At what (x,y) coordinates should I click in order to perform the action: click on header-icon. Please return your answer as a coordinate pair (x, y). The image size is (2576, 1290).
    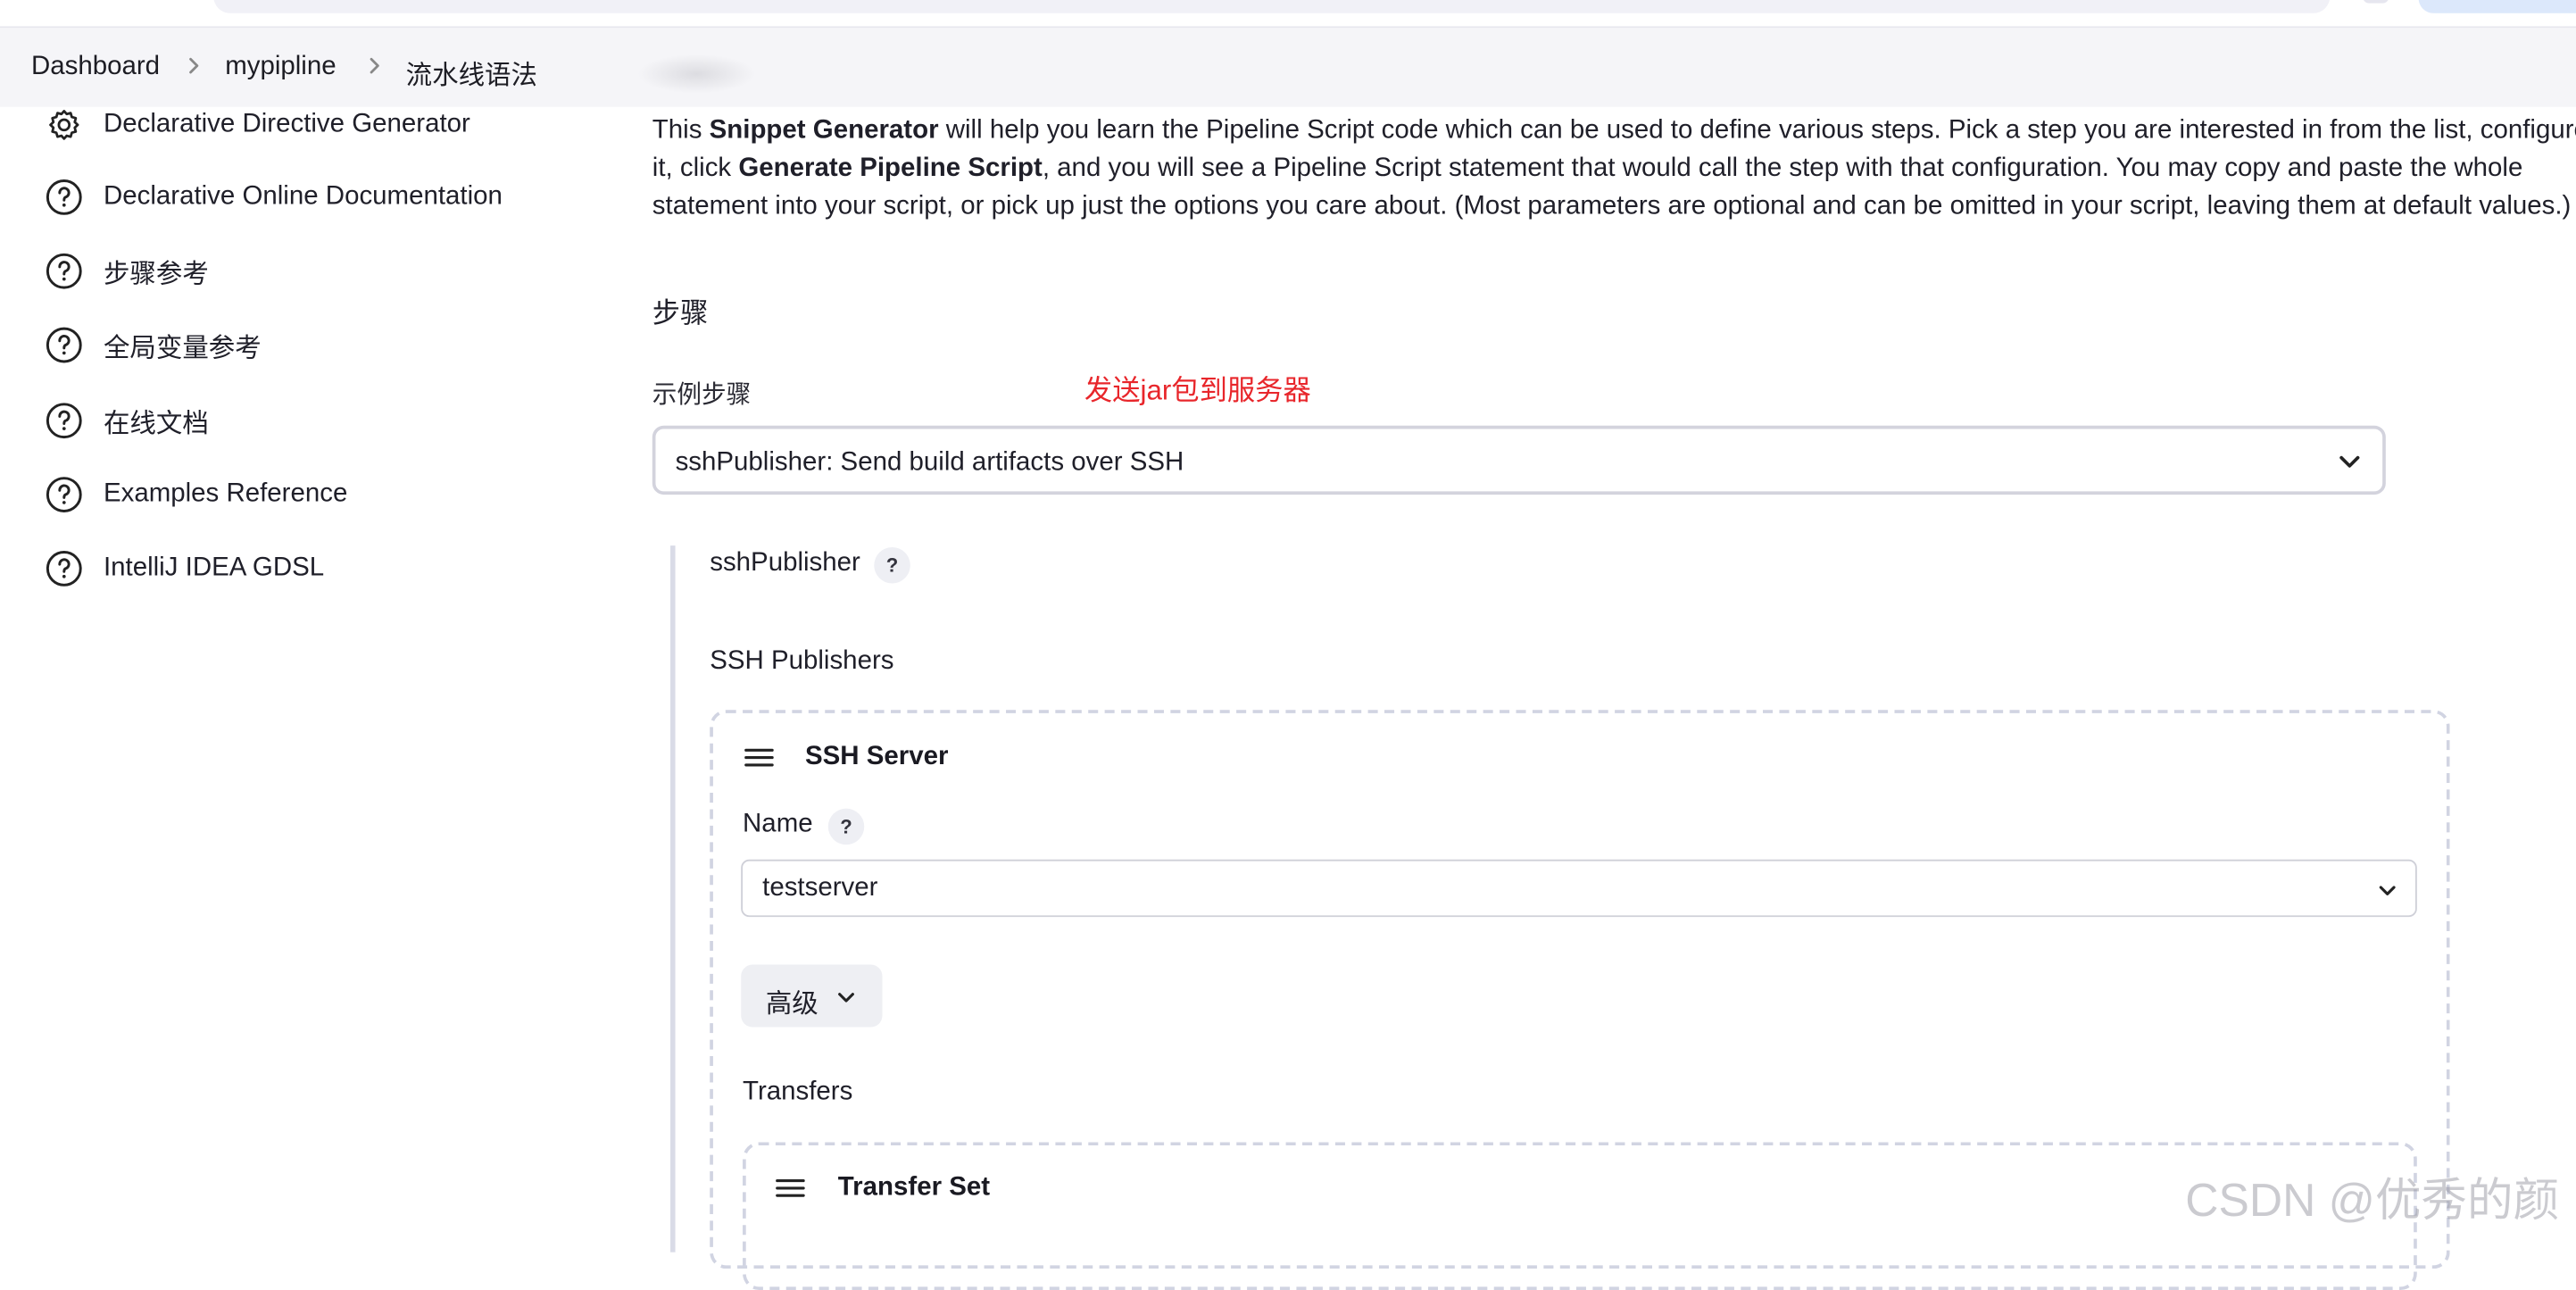
    Looking at the image, I should click on (2376, 2).